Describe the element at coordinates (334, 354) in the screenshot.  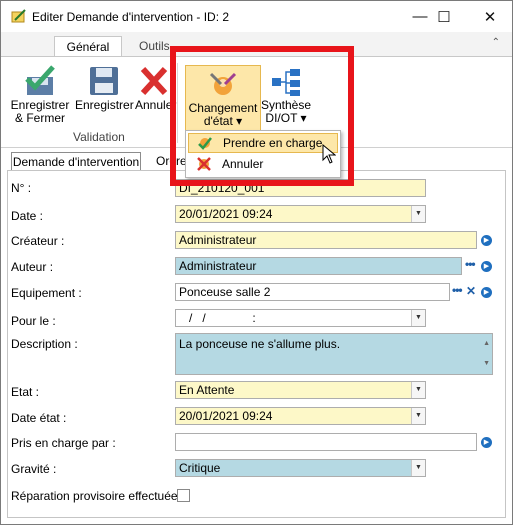
I see `description-field: La ponceuse ne s'allume plus. ▲ ▼` at that location.